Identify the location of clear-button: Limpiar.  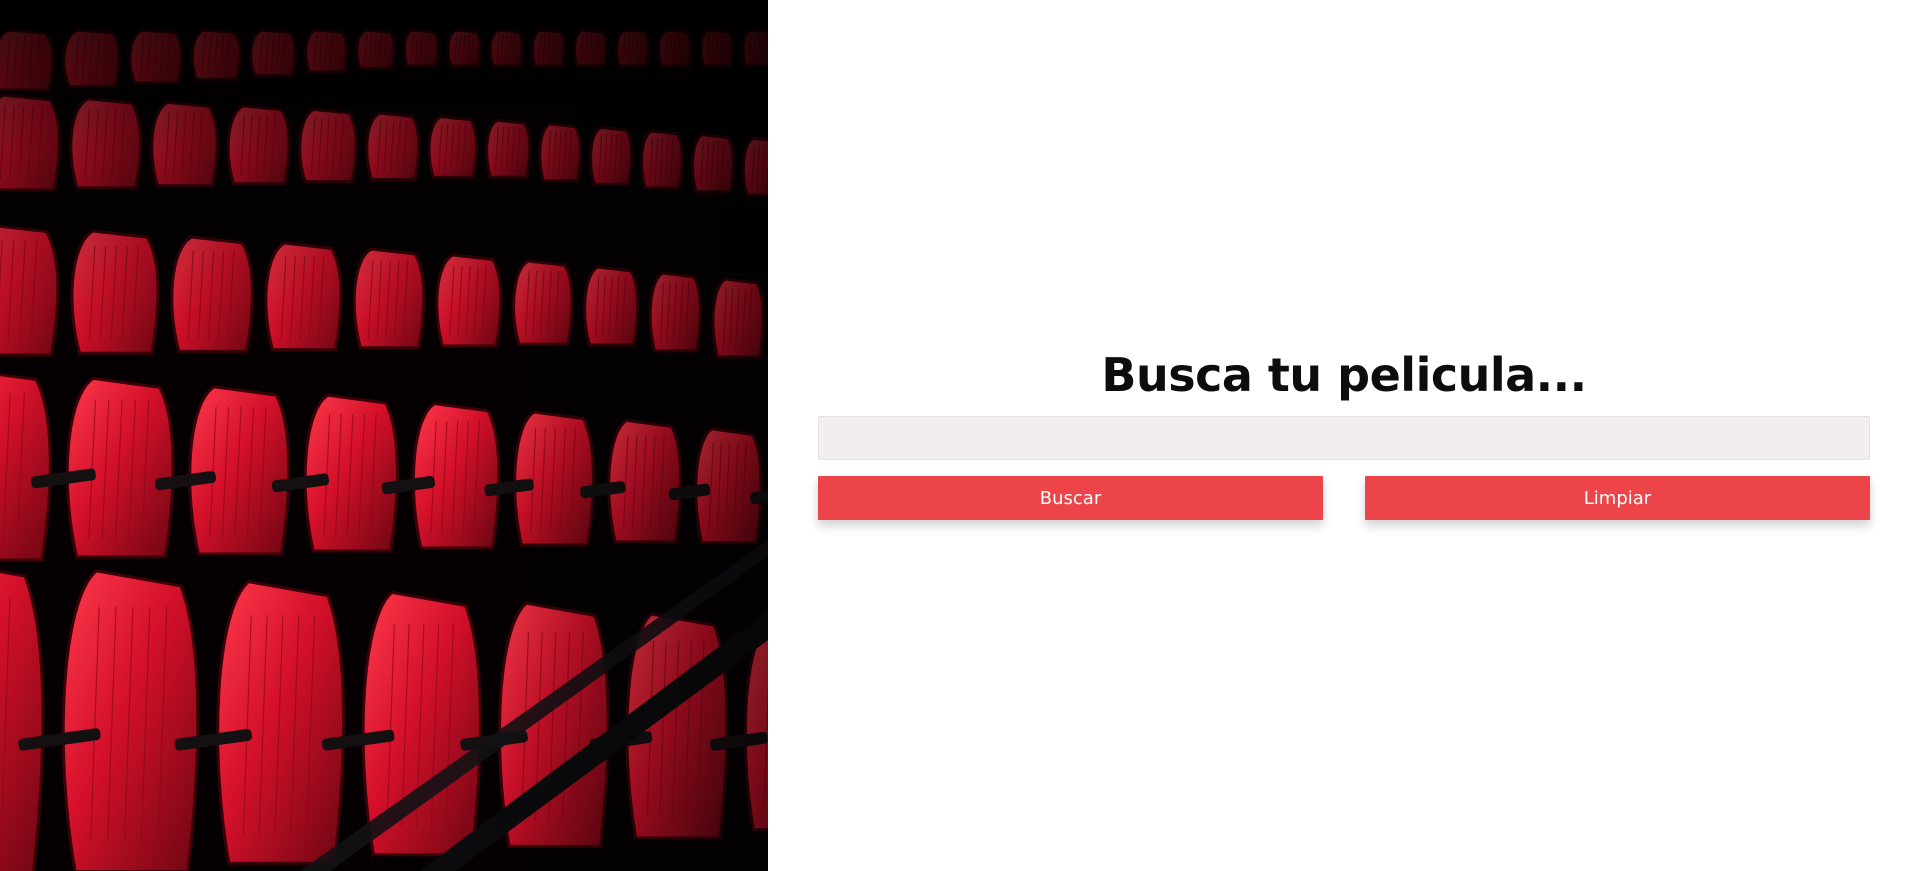
(1617, 498).